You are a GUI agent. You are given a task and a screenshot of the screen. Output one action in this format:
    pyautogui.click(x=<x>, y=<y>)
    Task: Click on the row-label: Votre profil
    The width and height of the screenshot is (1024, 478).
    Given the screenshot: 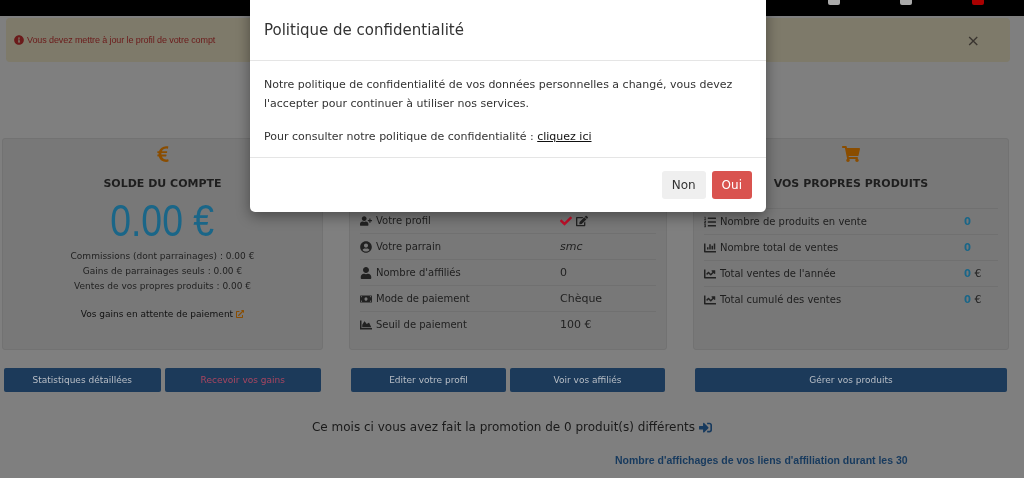 What is the action you would take?
    pyautogui.click(x=403, y=220)
    